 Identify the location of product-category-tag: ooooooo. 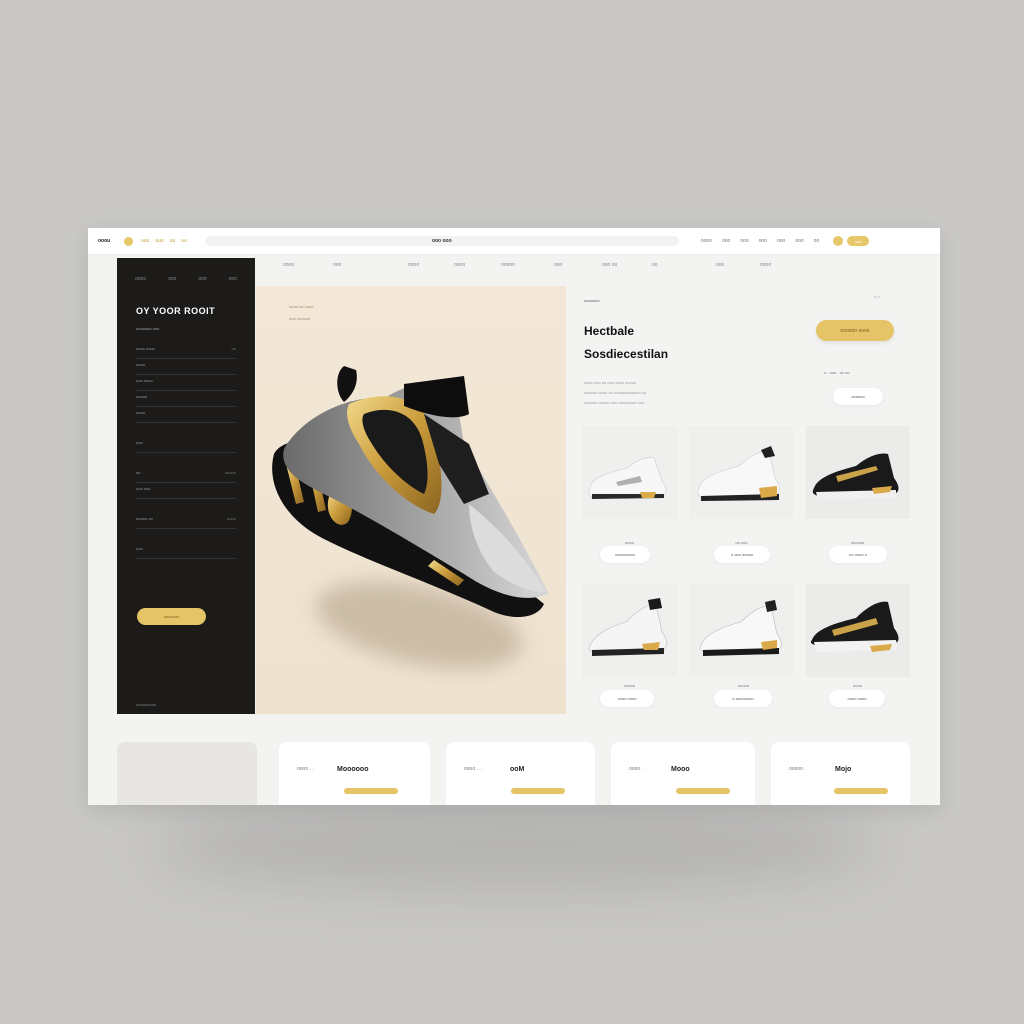
(592, 300).